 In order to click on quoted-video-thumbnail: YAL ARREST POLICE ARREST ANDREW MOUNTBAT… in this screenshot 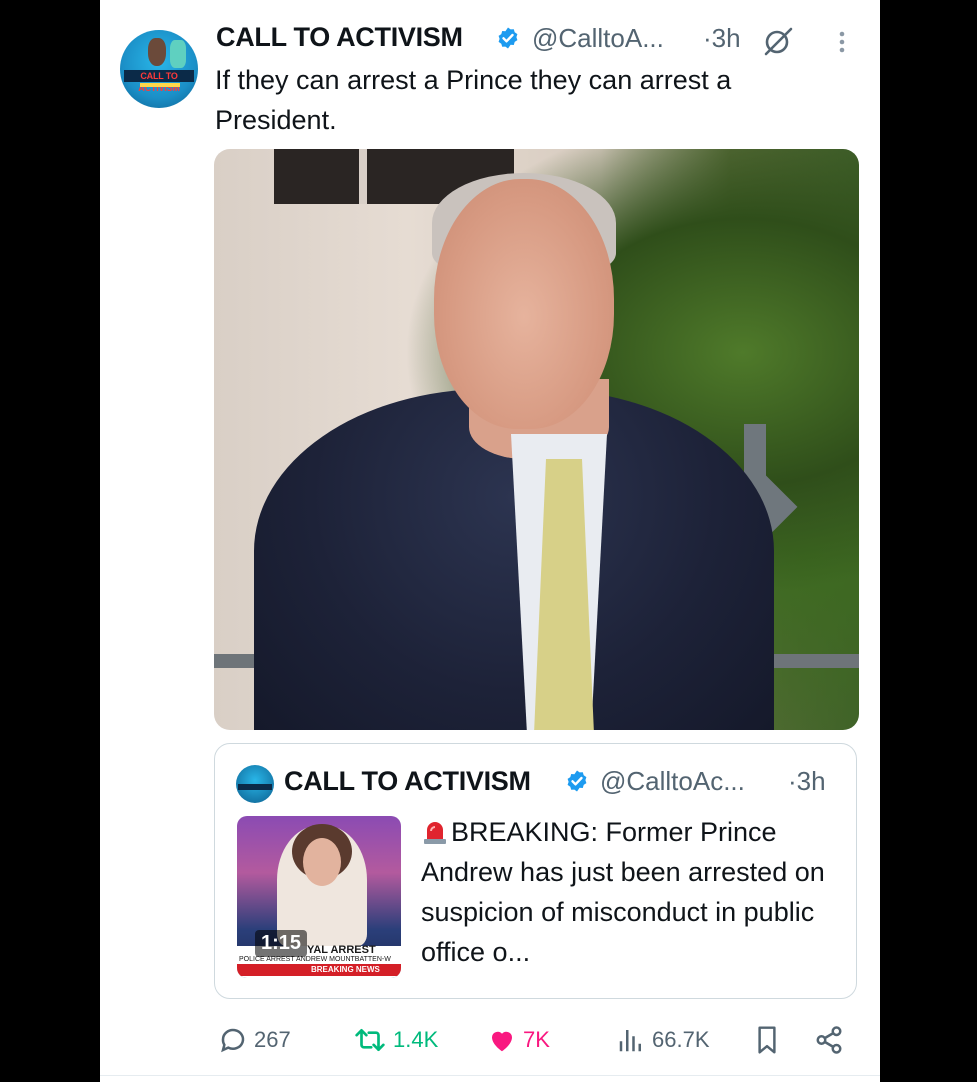, I will do `click(319, 897)`.